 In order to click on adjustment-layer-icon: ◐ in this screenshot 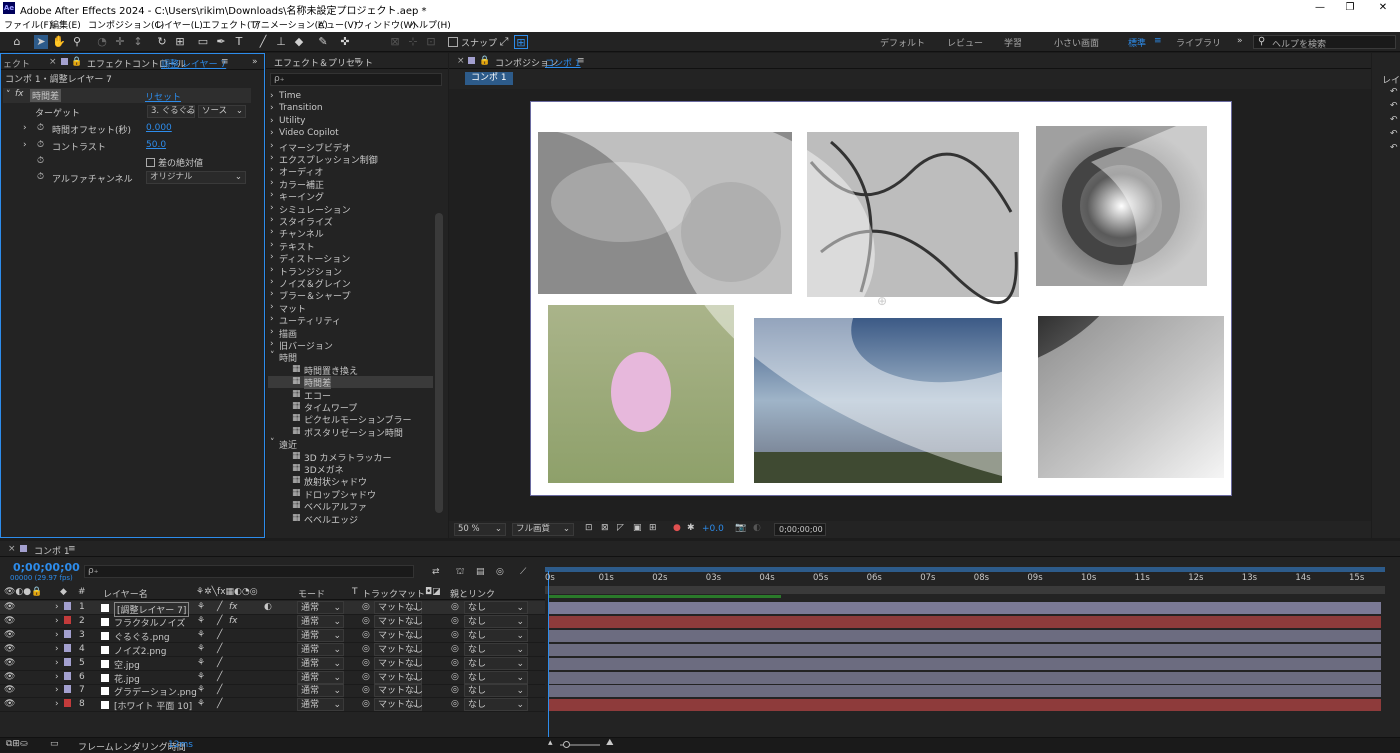, I will do `click(268, 607)`.